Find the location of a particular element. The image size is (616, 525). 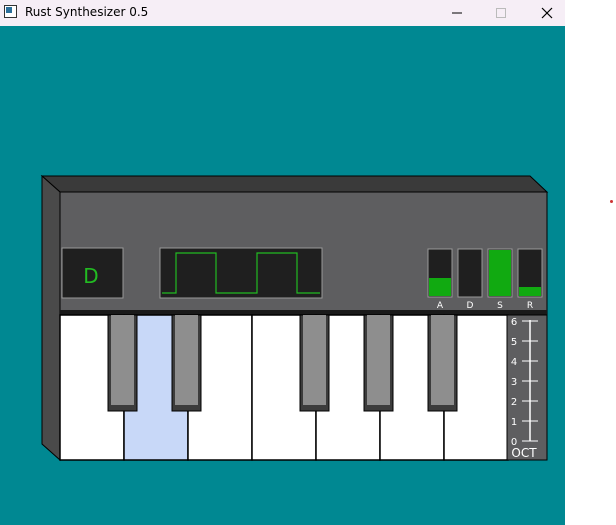

waveform-display is located at coordinates (241, 273).